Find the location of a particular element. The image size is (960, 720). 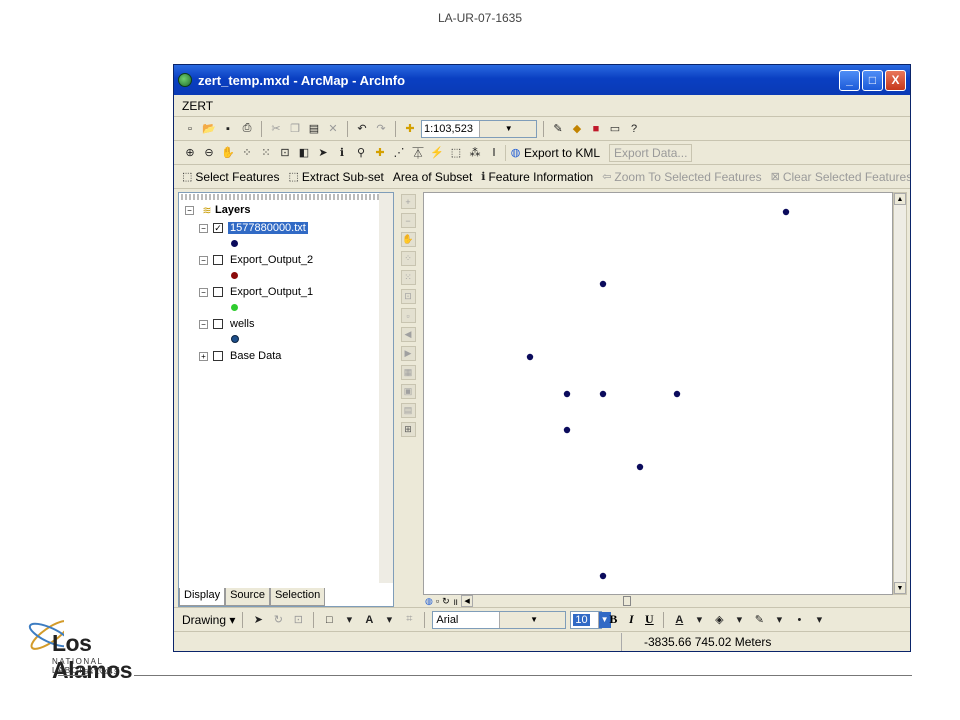

select-features-tool-icon: ⬚ is located at coordinates (456, 153).